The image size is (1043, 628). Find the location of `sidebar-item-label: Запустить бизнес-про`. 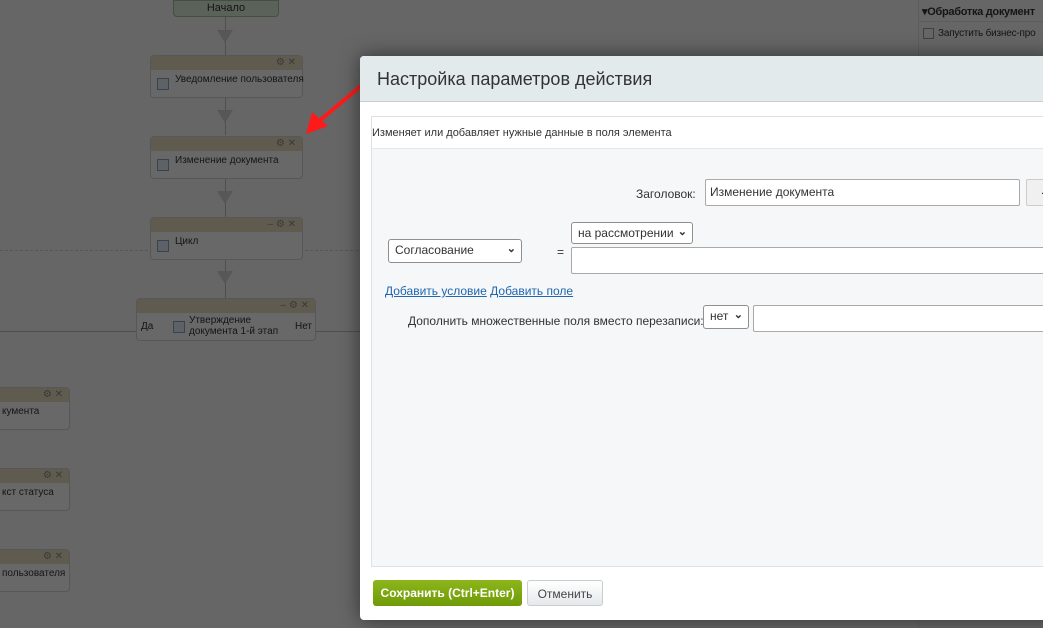

sidebar-item-label: Запустить бизнес-про is located at coordinates (987, 34).